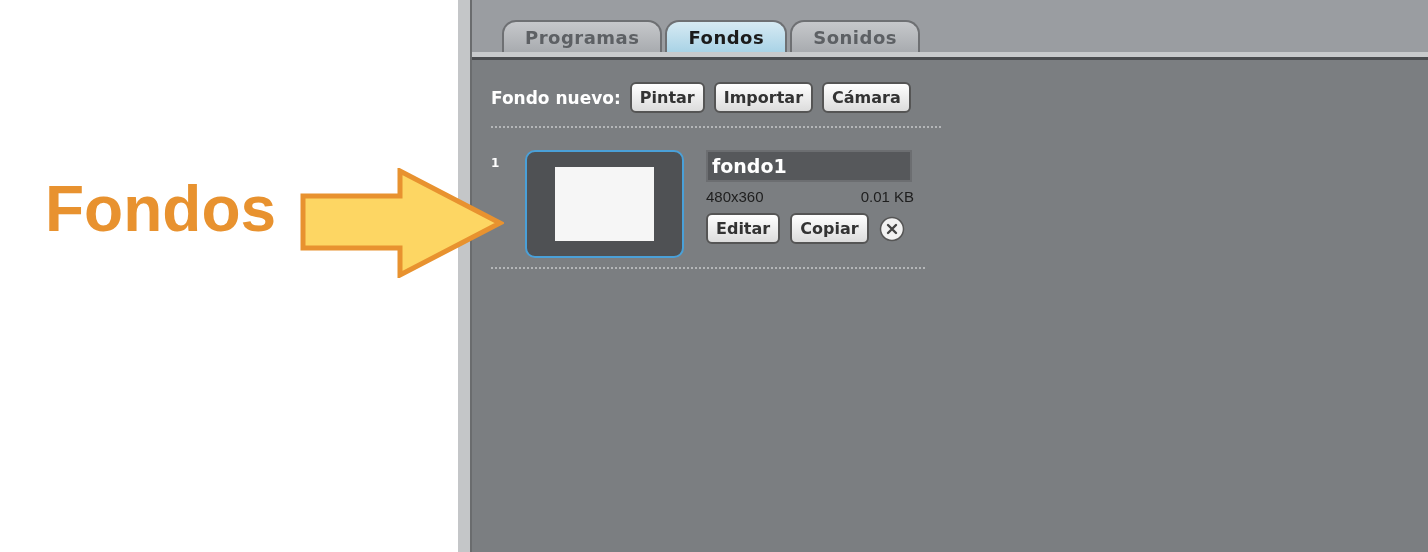  Describe the element at coordinates (667, 97) in the screenshot. I see `new-background-button: Pintar` at that location.